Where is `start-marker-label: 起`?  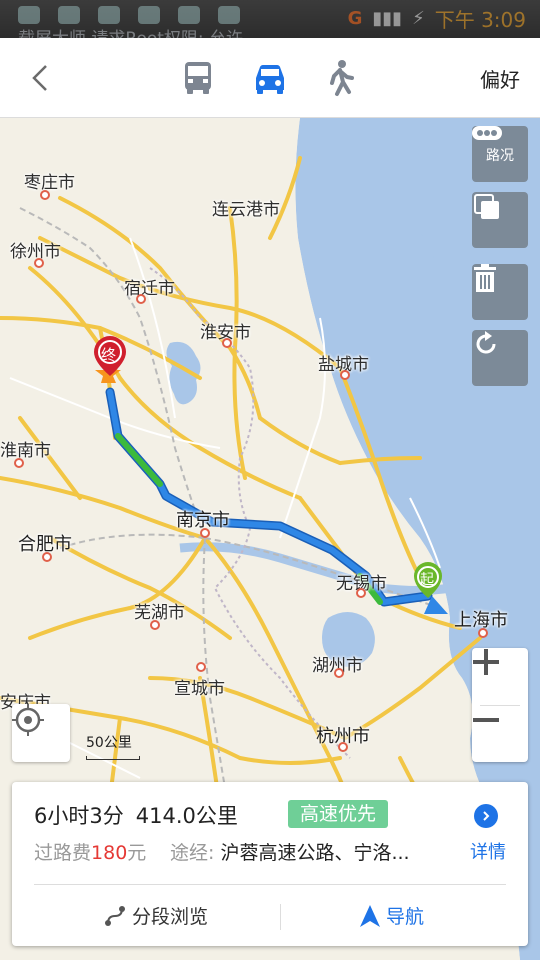 start-marker-label: 起 is located at coordinates (427, 580).